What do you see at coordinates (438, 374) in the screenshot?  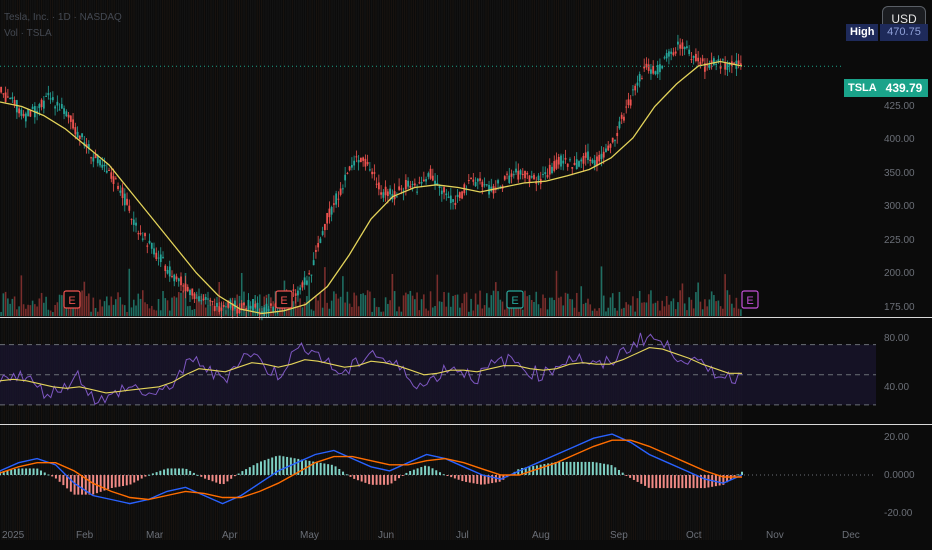 I see `rsi-band` at bounding box center [438, 374].